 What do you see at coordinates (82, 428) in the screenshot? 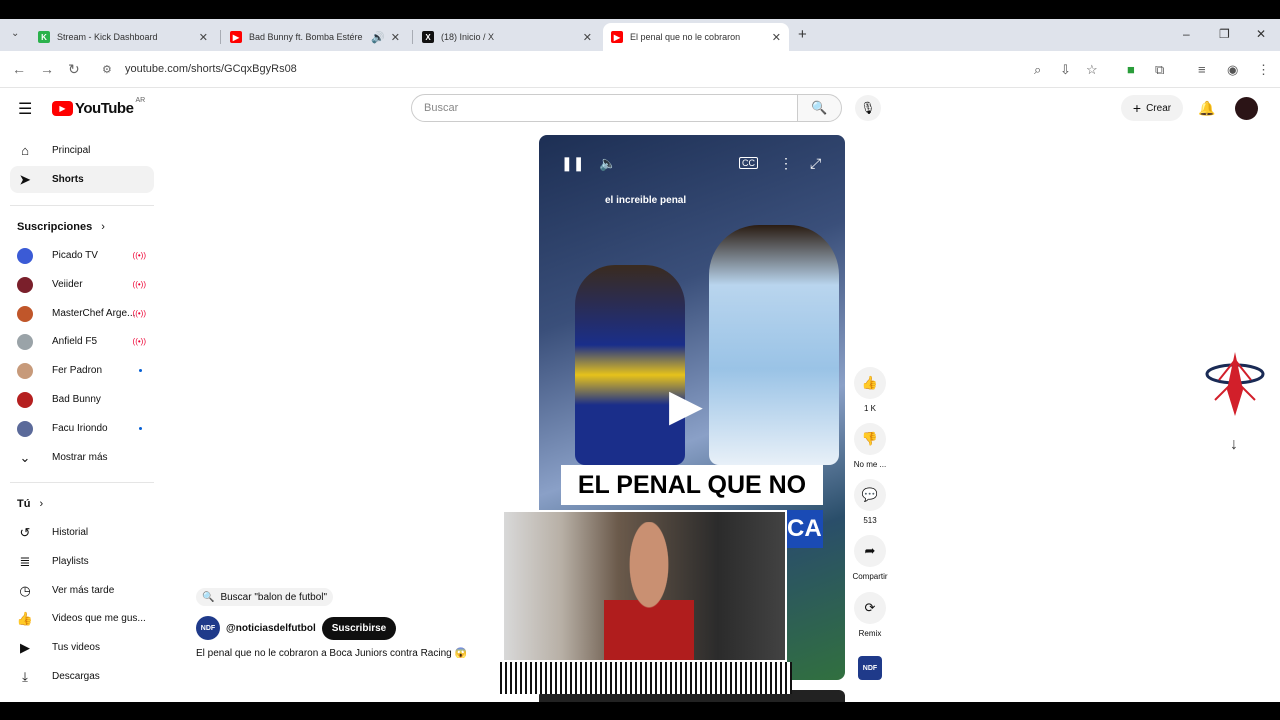
I see `sidebar-sub-facu-iriondo: Facu Iriondo` at bounding box center [82, 428].